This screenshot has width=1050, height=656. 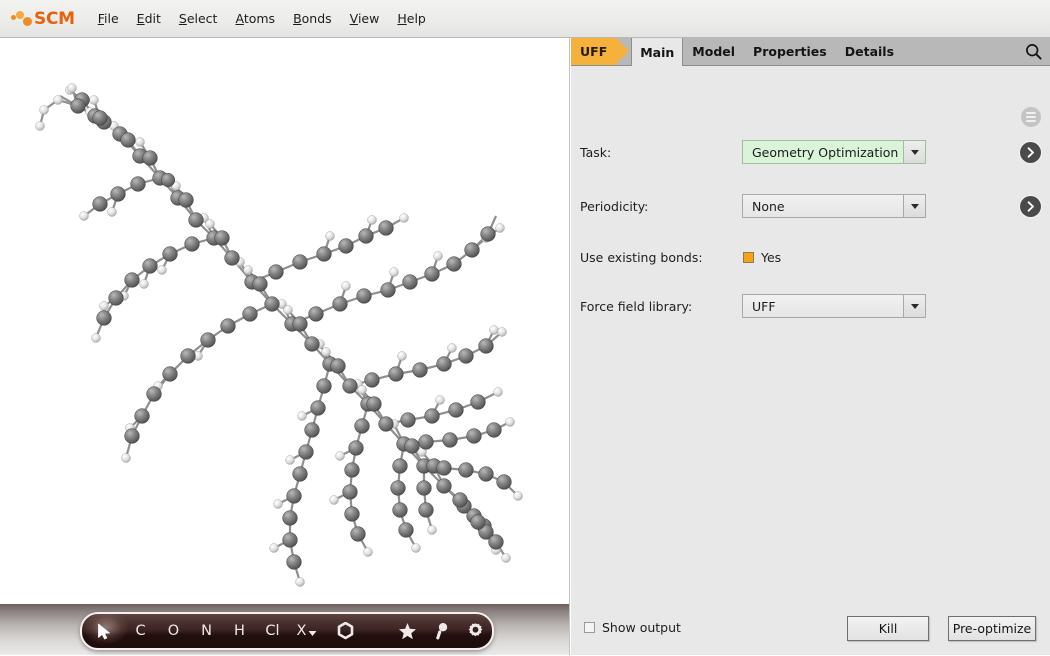 What do you see at coordinates (416, 18) in the screenshot?
I see `menu-help-rest: elp` at bounding box center [416, 18].